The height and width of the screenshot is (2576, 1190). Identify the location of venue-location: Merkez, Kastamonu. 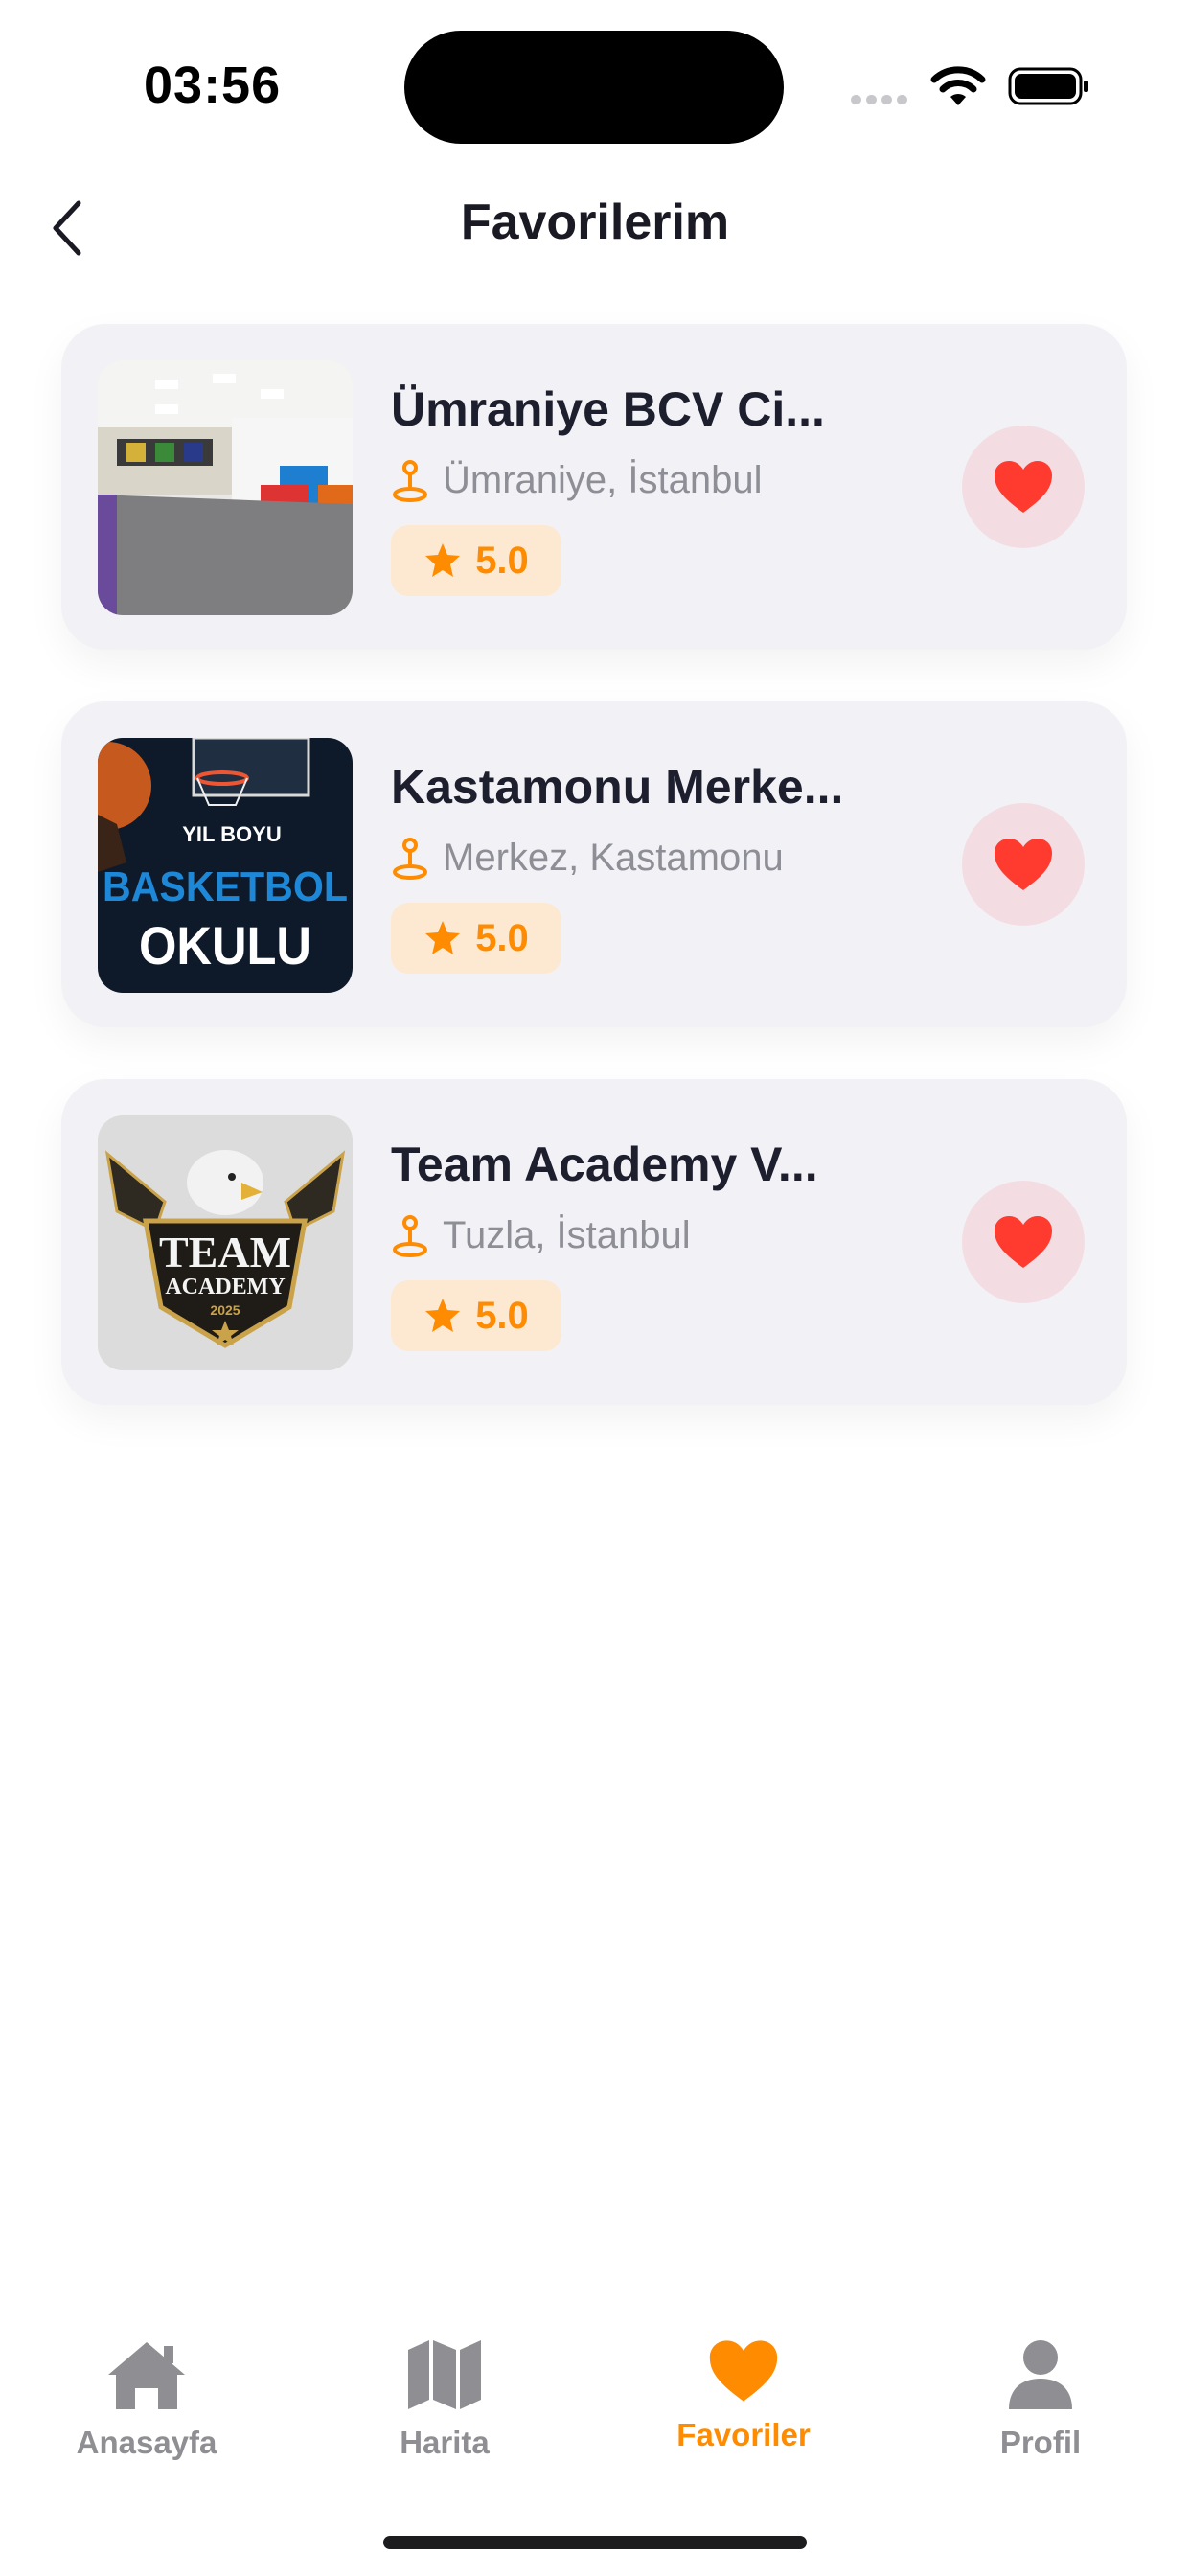
(588, 858).